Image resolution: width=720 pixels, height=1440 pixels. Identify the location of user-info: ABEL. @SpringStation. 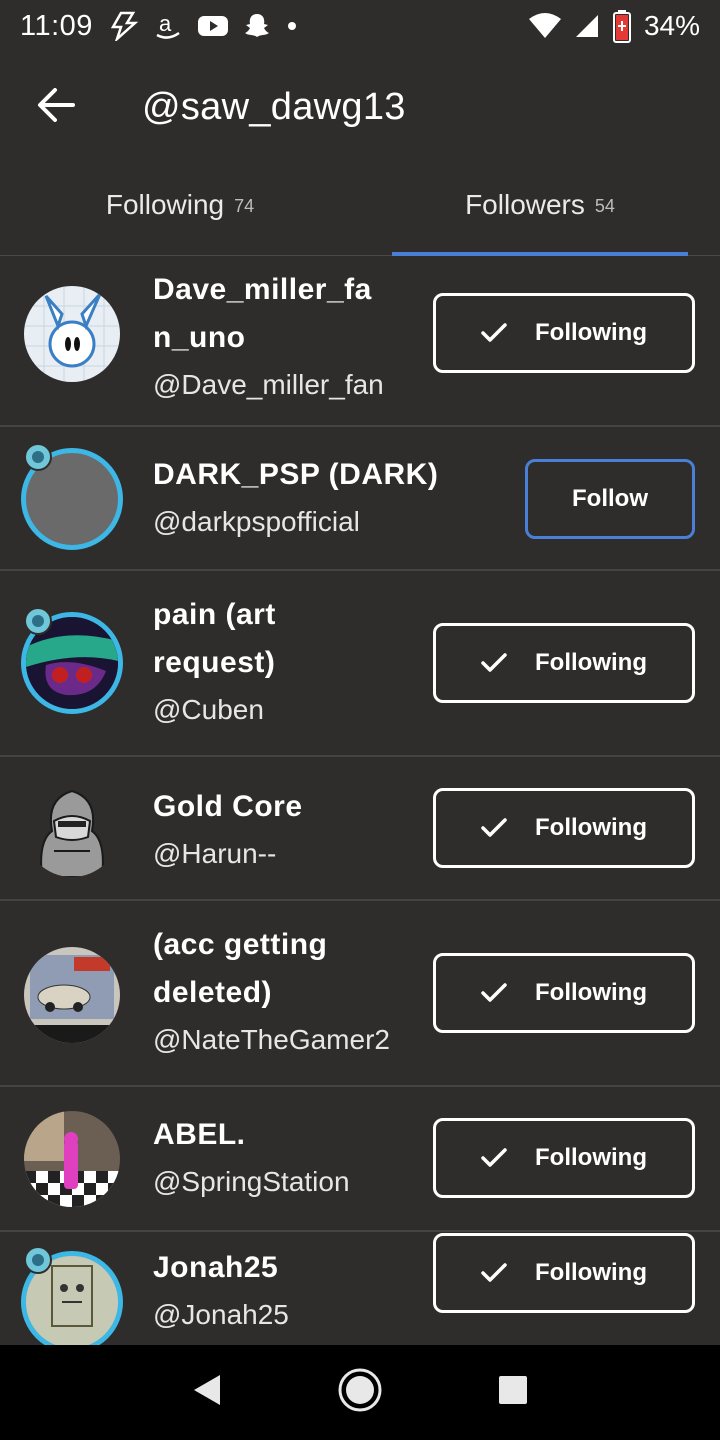
(280, 1158).